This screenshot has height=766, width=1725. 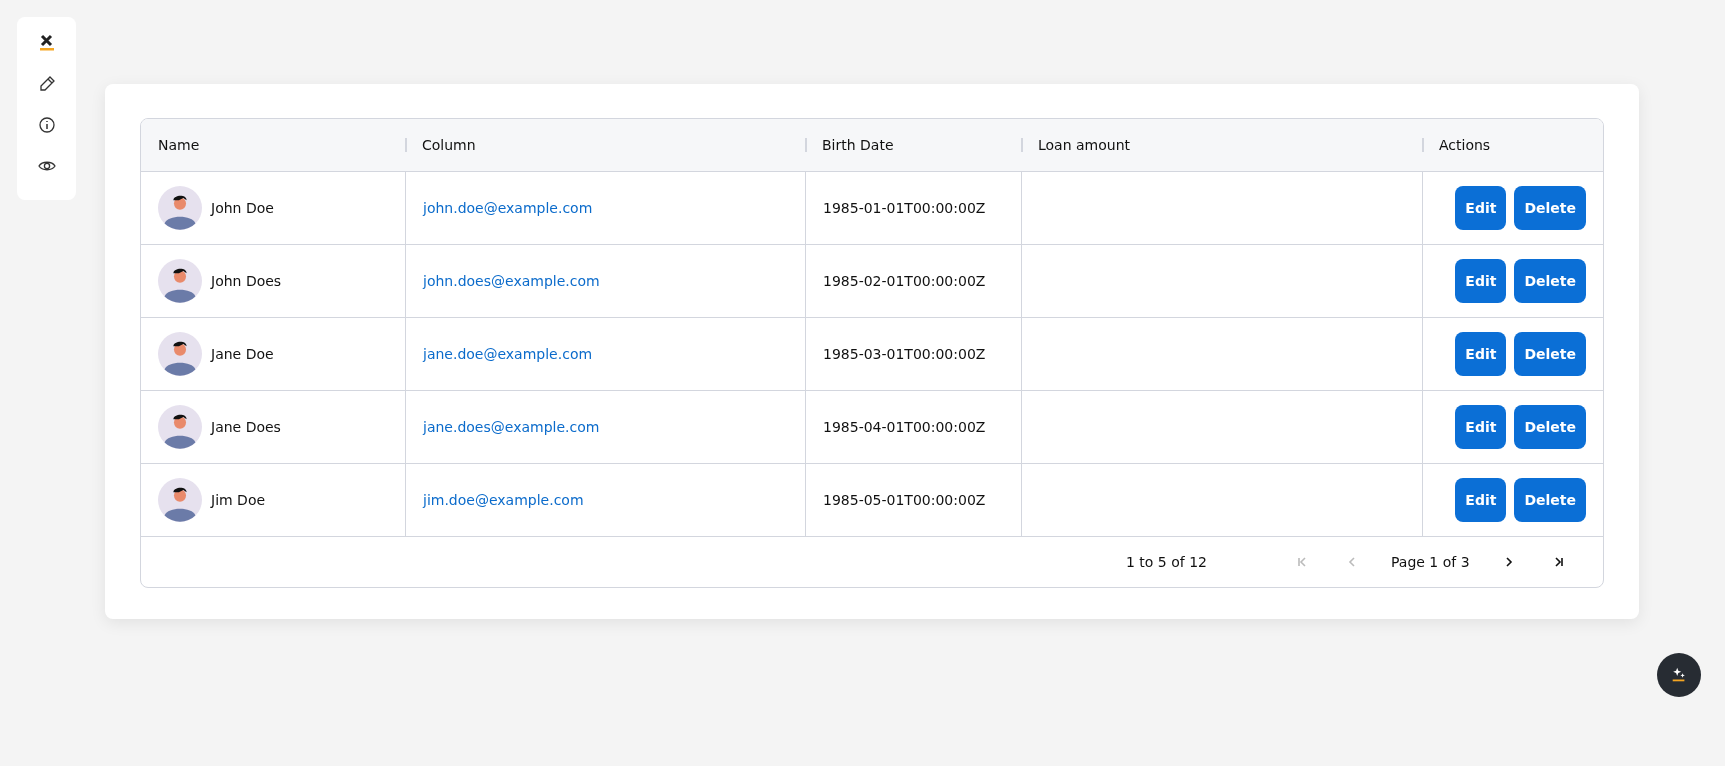 I want to click on name-text: Jim Doe, so click(x=238, y=500).